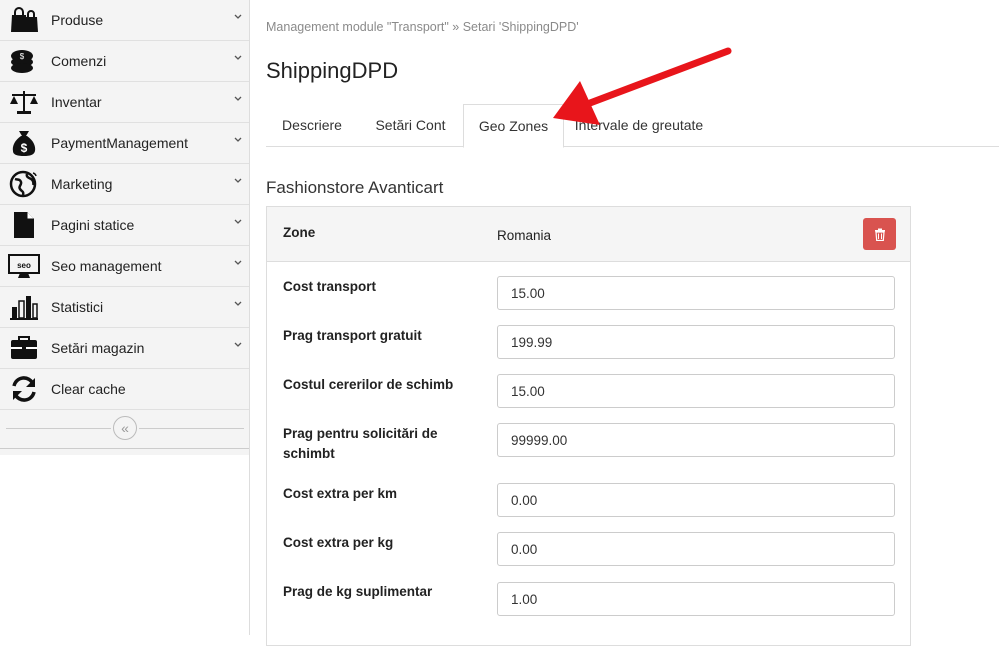 This screenshot has height=646, width=999. Describe the element at coordinates (368, 384) in the screenshot. I see `field-label: Costul cererilor de schimb` at that location.